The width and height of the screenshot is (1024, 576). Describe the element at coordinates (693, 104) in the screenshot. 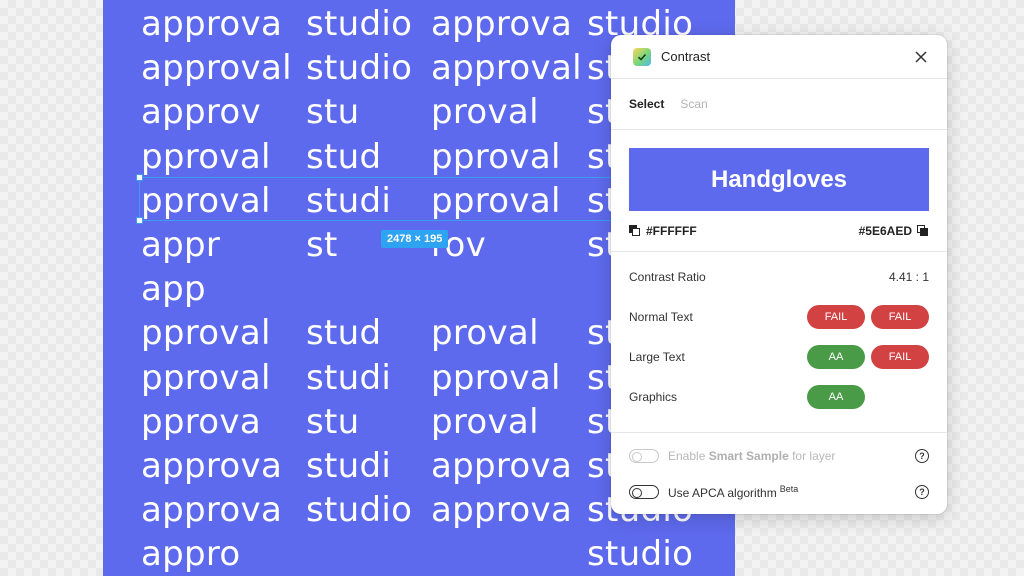

I see `tab-scan: Scan` at that location.